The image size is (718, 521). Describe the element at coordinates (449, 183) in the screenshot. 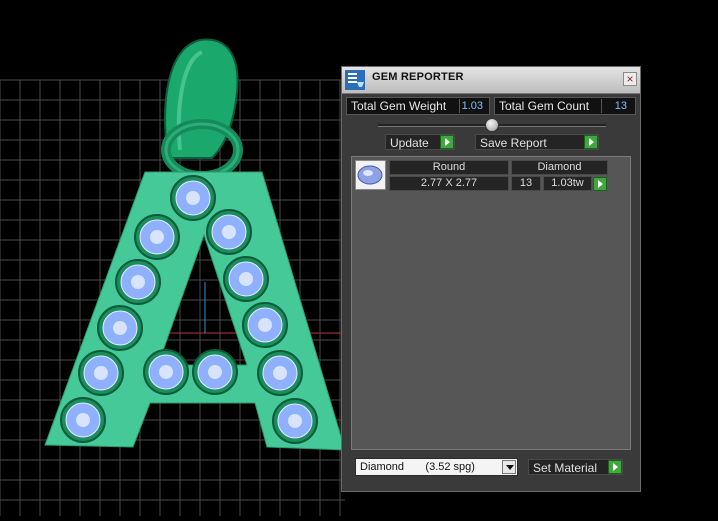

I see `gem-size-cell: 2.77 X 2.77` at that location.